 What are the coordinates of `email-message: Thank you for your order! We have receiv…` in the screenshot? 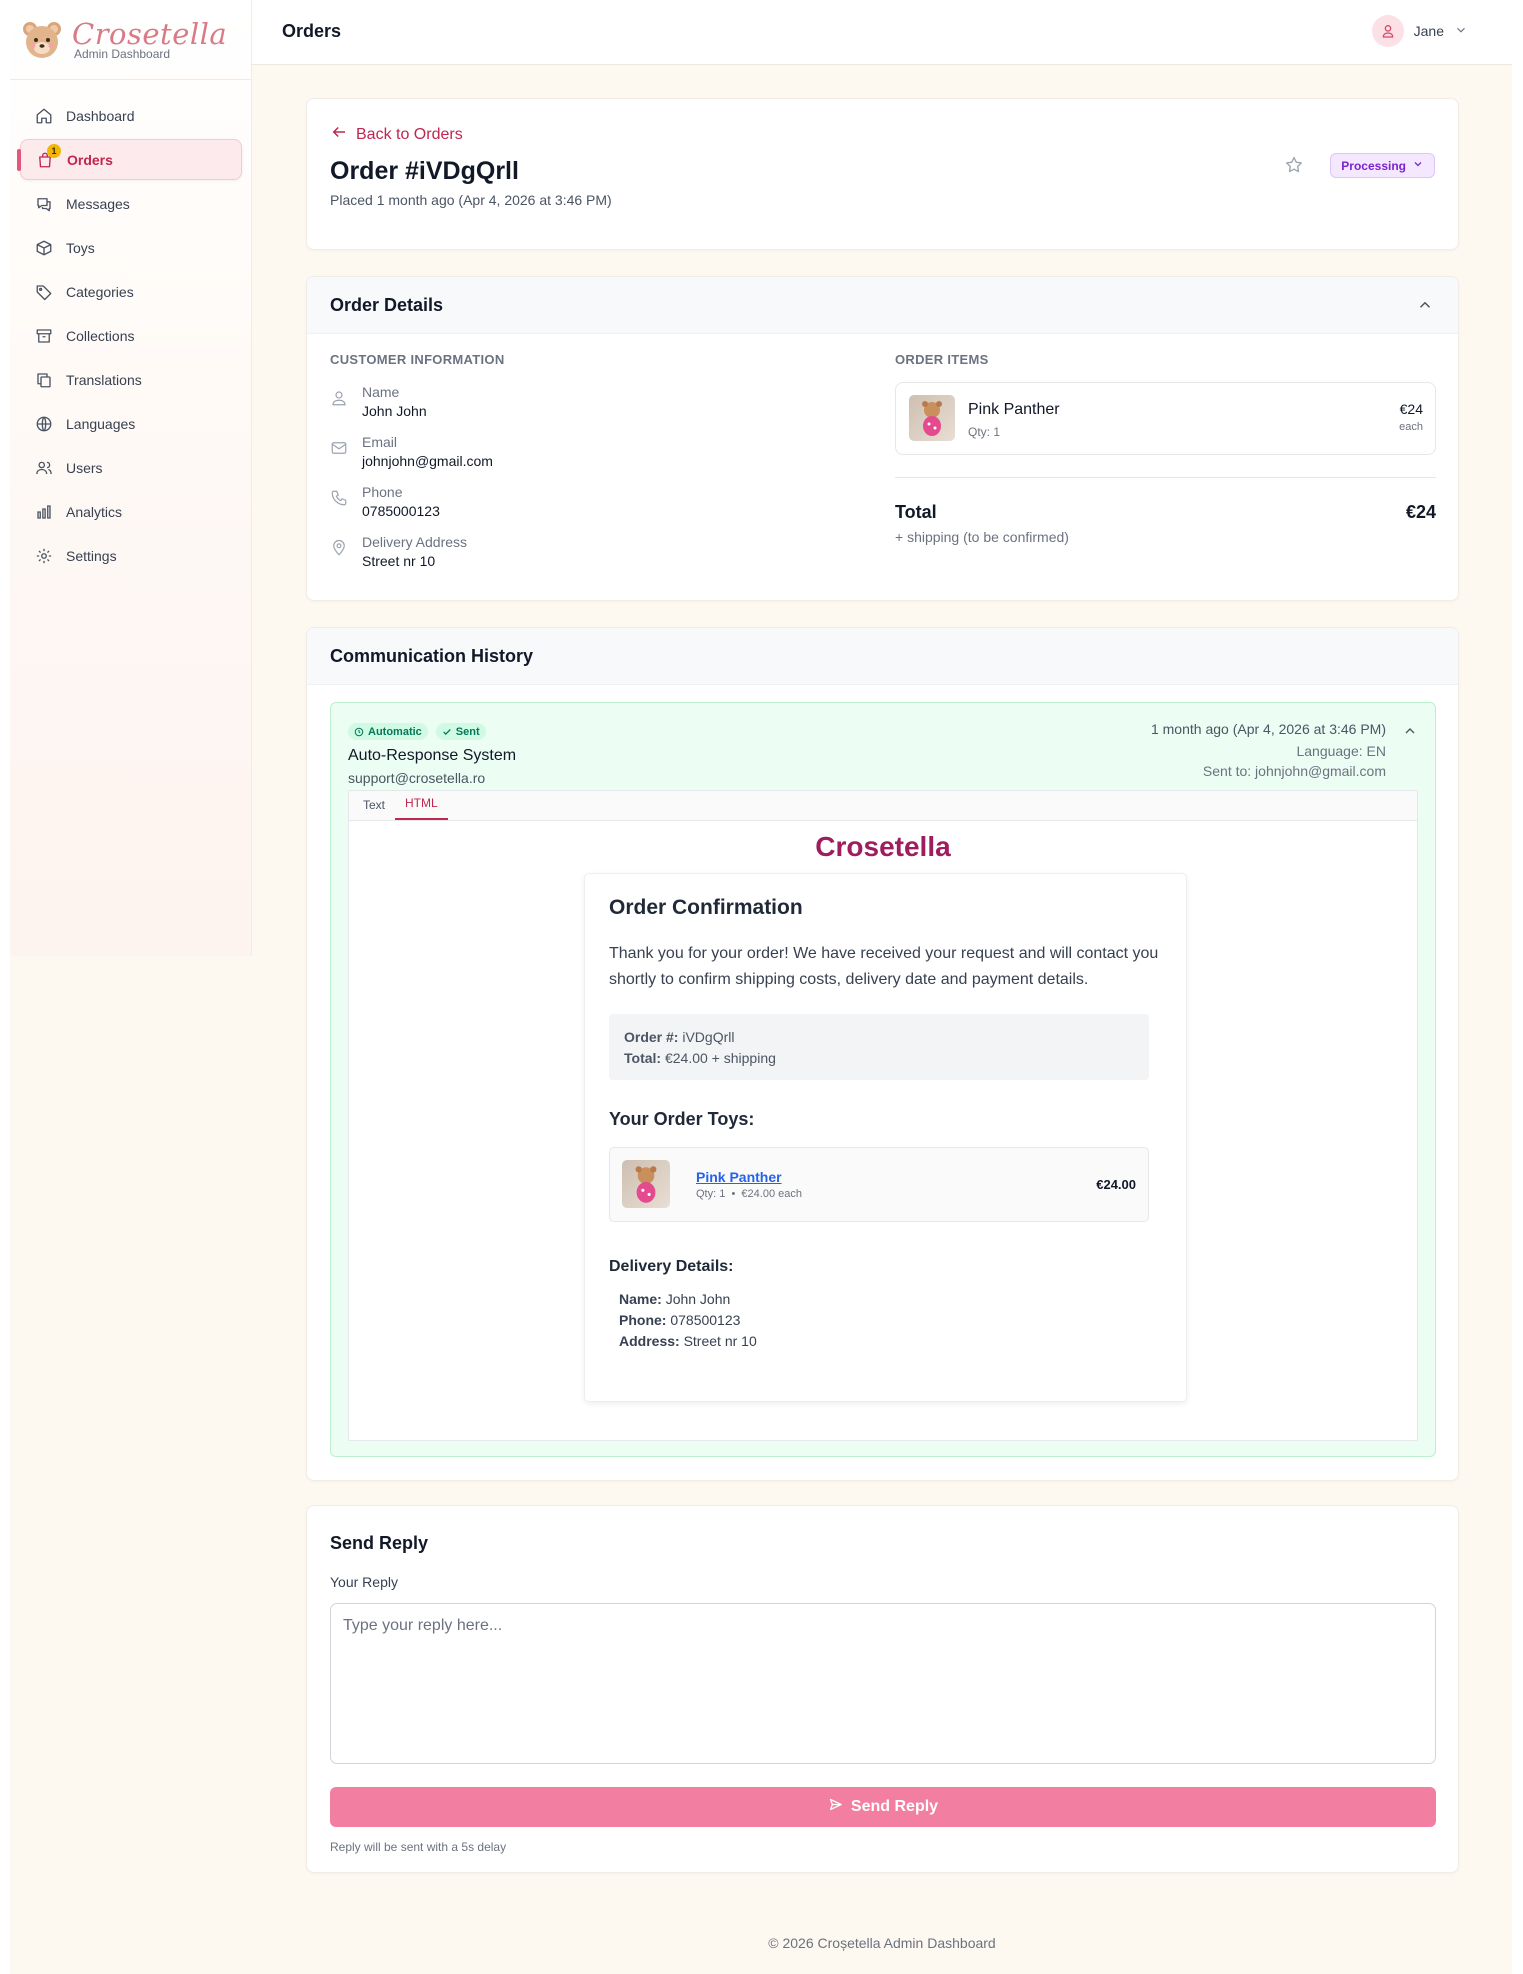 It's located at (884, 966).